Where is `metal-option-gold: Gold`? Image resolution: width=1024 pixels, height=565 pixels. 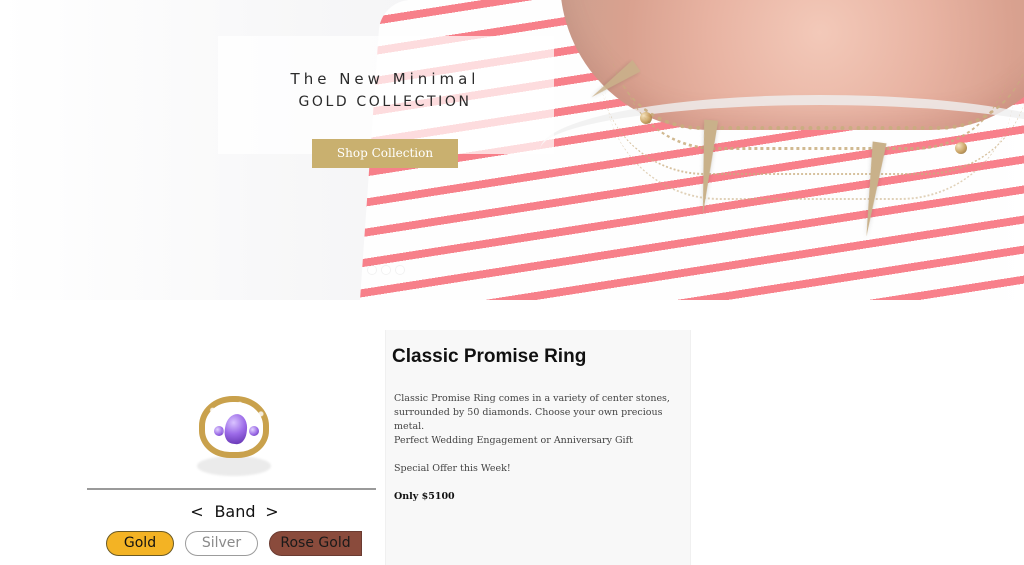 metal-option-gold: Gold is located at coordinates (140, 543).